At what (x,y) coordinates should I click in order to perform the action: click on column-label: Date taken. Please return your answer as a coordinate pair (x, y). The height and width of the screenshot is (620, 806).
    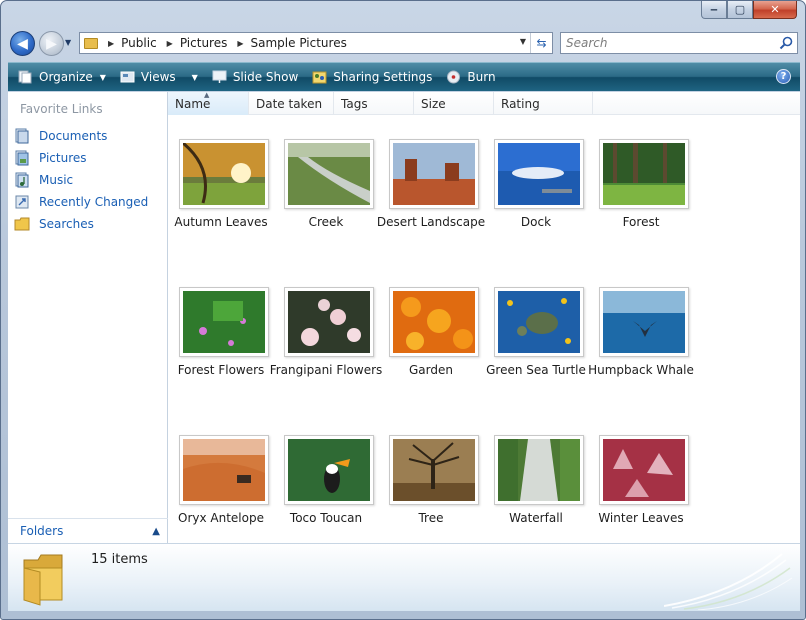
    Looking at the image, I should click on (289, 103).